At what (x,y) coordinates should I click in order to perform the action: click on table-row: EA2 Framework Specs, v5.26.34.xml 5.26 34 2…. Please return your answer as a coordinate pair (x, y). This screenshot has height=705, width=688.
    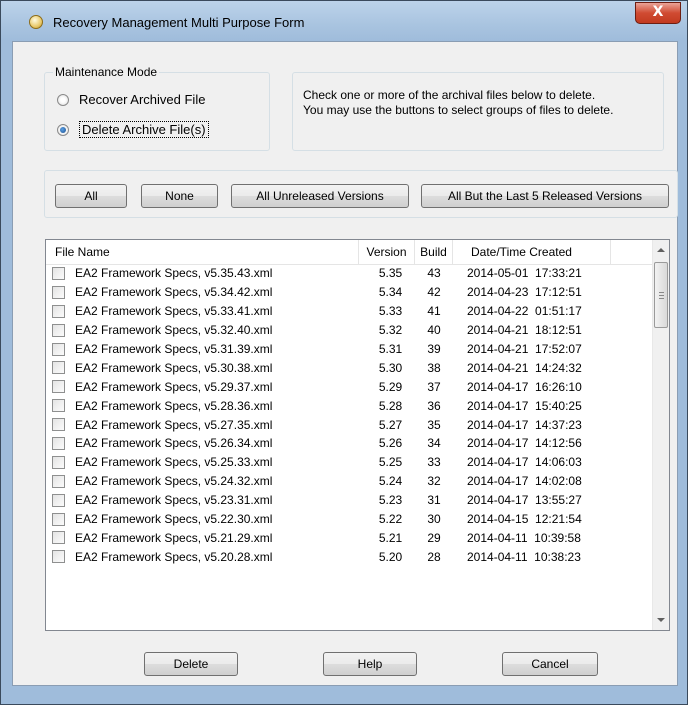
    Looking at the image, I should click on (349, 443).